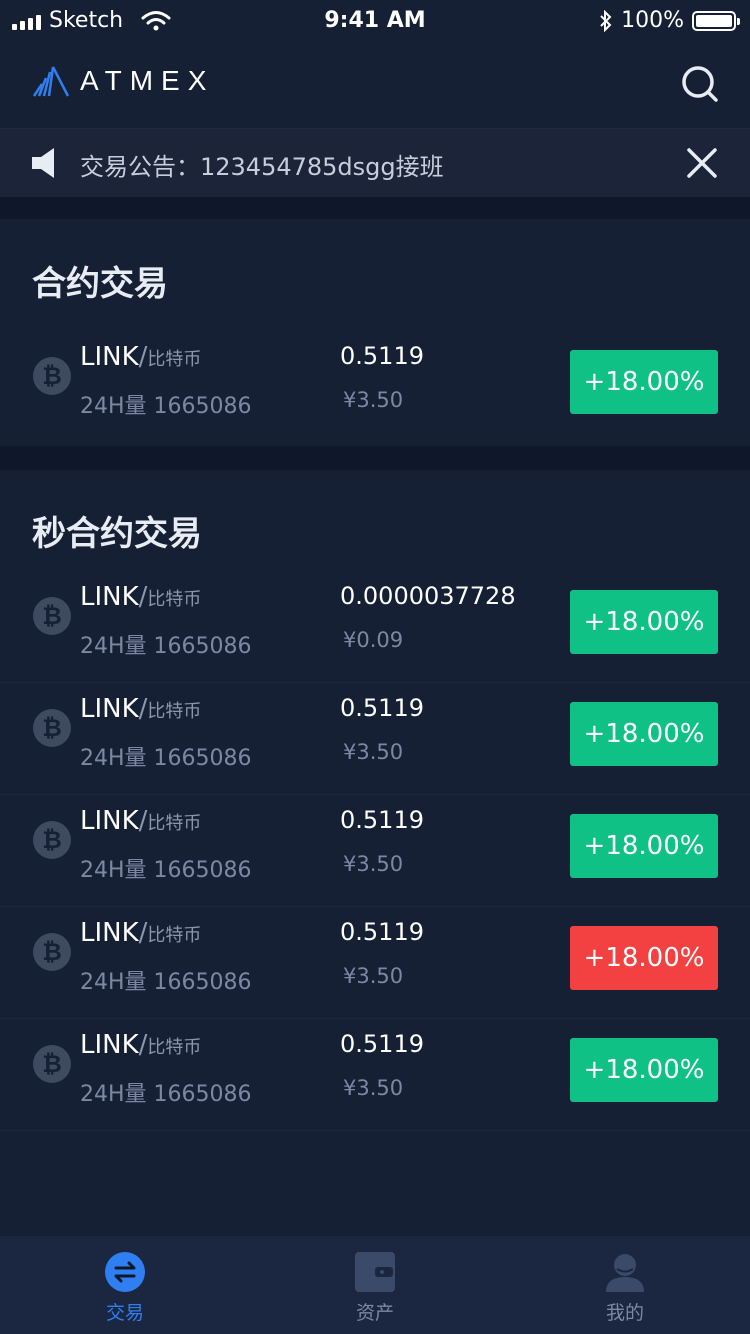  What do you see at coordinates (606, 20) in the screenshot?
I see `bluetooth-icon` at bounding box center [606, 20].